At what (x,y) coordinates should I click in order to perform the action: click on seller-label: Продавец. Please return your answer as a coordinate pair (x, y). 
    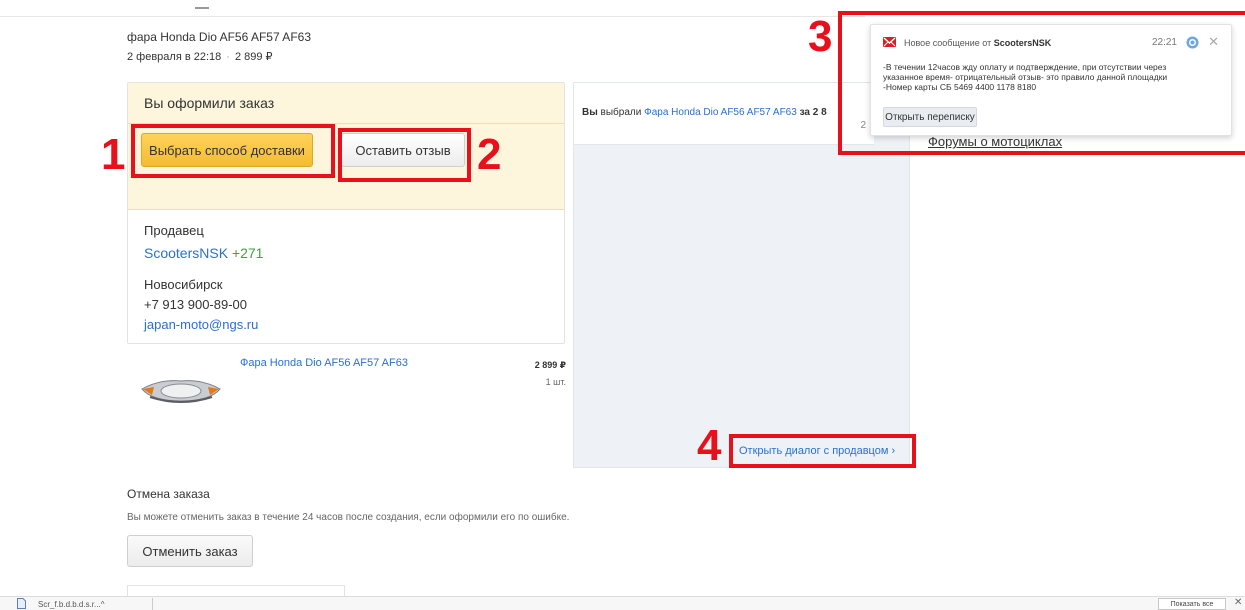
    Looking at the image, I should click on (174, 230).